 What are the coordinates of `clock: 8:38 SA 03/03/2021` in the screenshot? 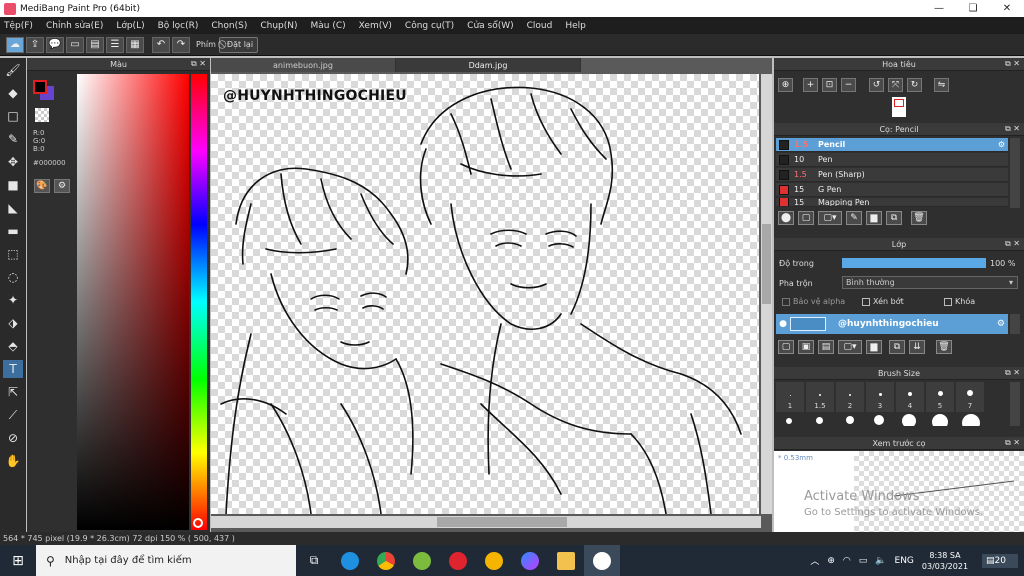 It's located at (945, 561).